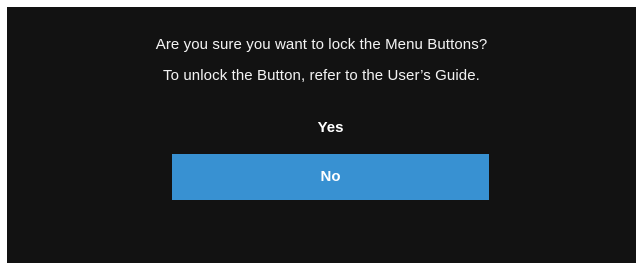  I want to click on yes-button-label: Yes, so click(330, 127).